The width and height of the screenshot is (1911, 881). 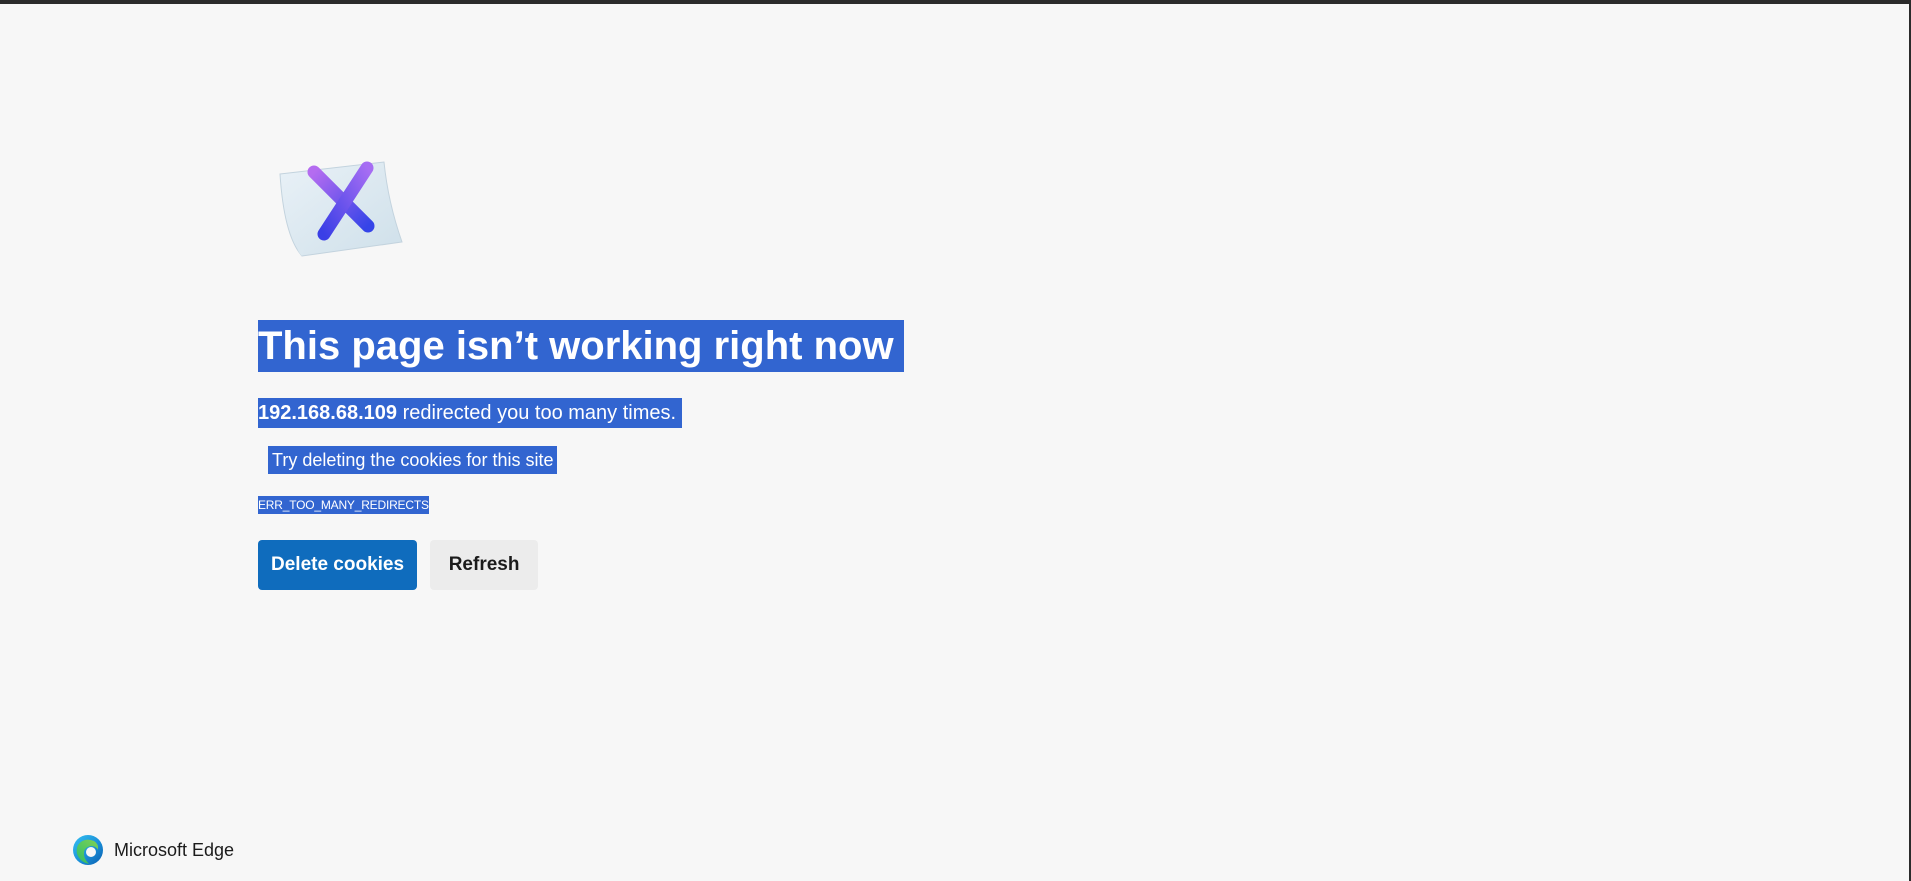 I want to click on suggestion-text: Try deleting the cookies for this site, so click(x=413, y=460).